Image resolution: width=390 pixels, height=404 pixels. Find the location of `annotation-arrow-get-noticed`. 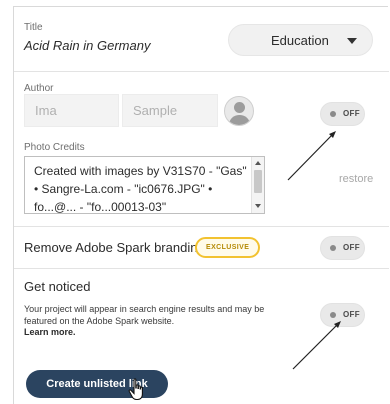

annotation-arrow-get-noticed is located at coordinates (315, 346).